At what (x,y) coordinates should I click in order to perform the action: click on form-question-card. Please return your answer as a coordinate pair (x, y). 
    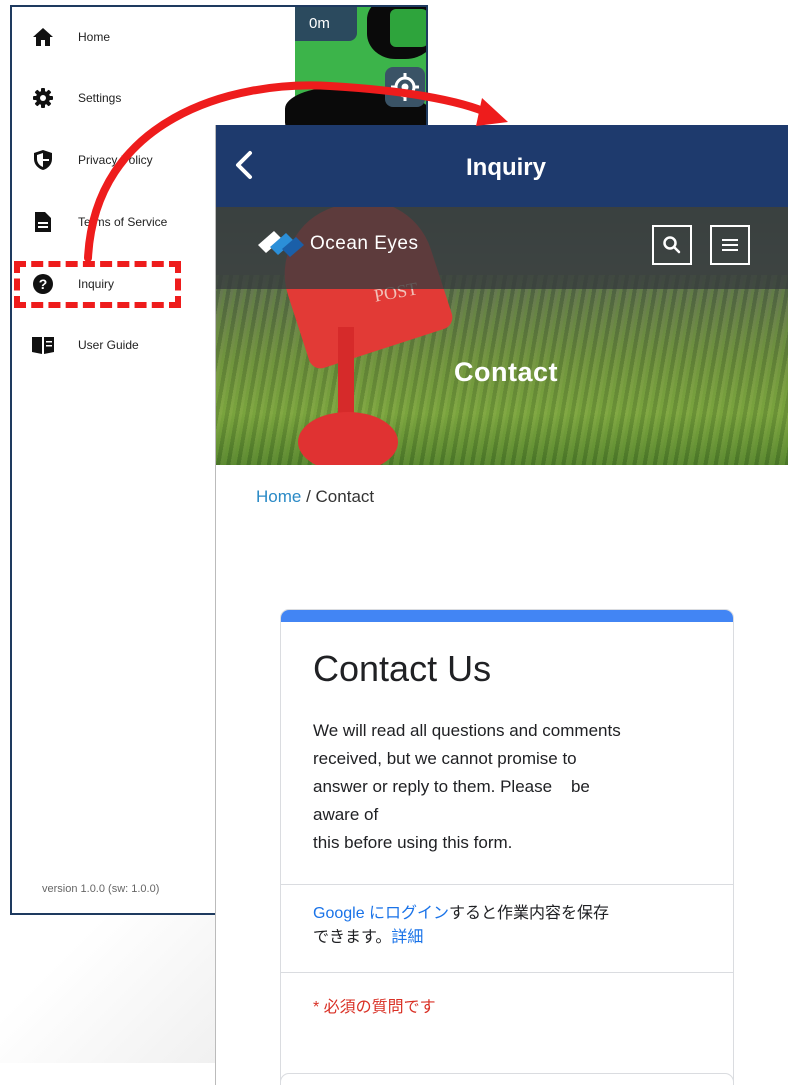
    Looking at the image, I should click on (507, 1079).